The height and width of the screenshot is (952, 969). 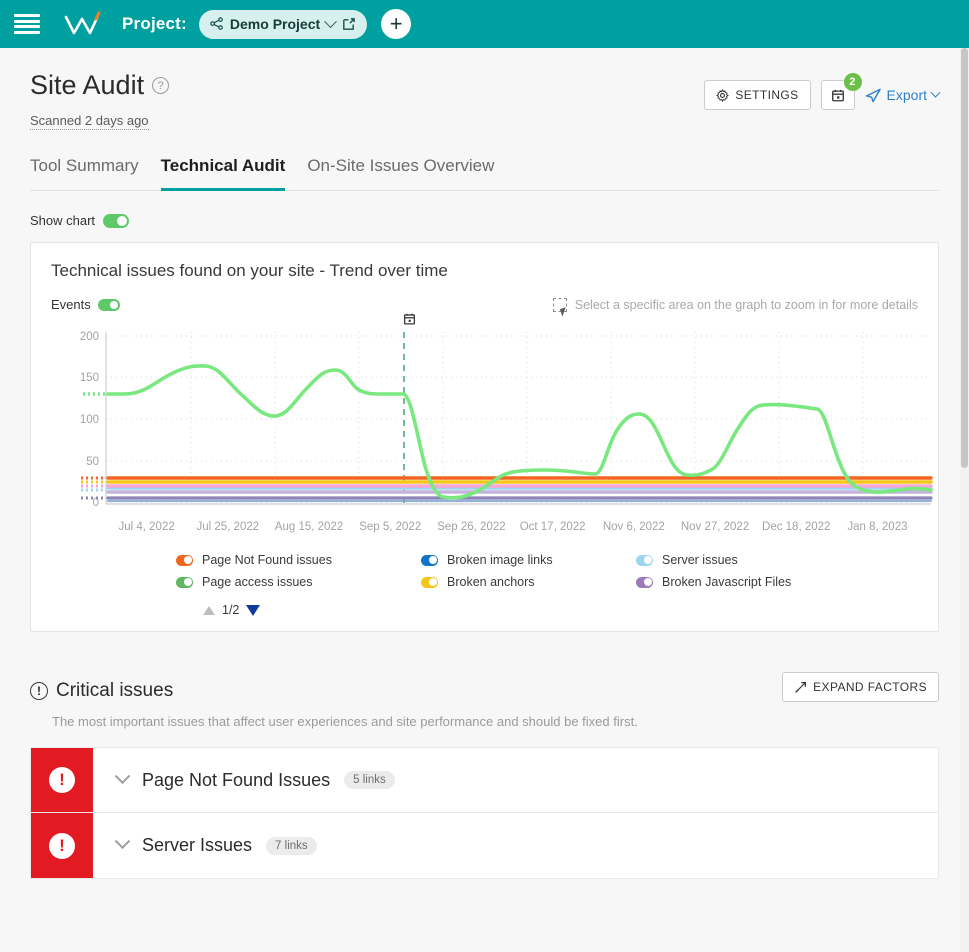 What do you see at coordinates (837, 95) in the screenshot?
I see `calendar-icon` at bounding box center [837, 95].